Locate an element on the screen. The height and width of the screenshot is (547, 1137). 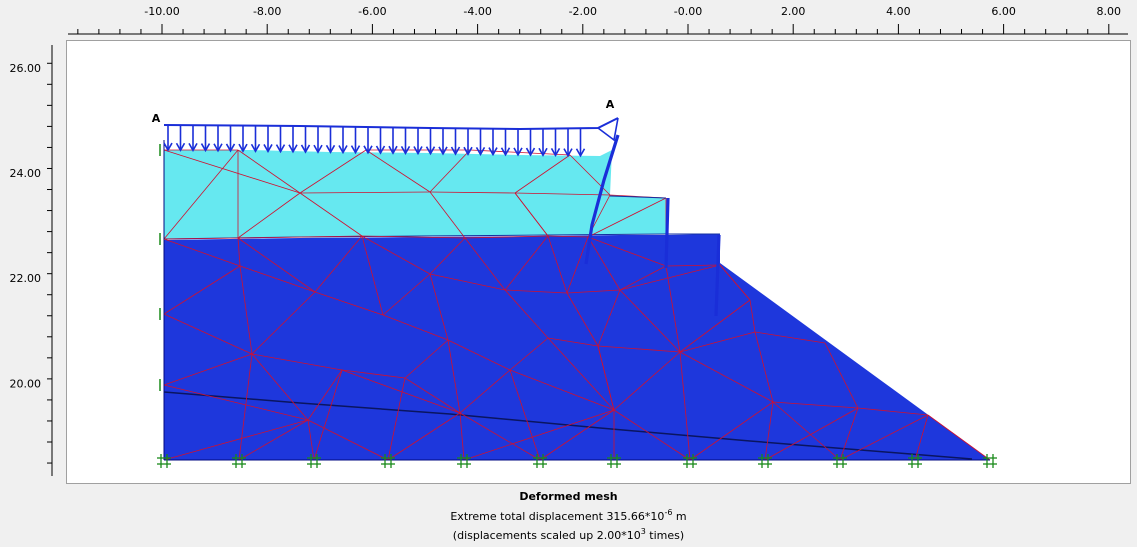
load-top-line is located at coordinates (391, 124).